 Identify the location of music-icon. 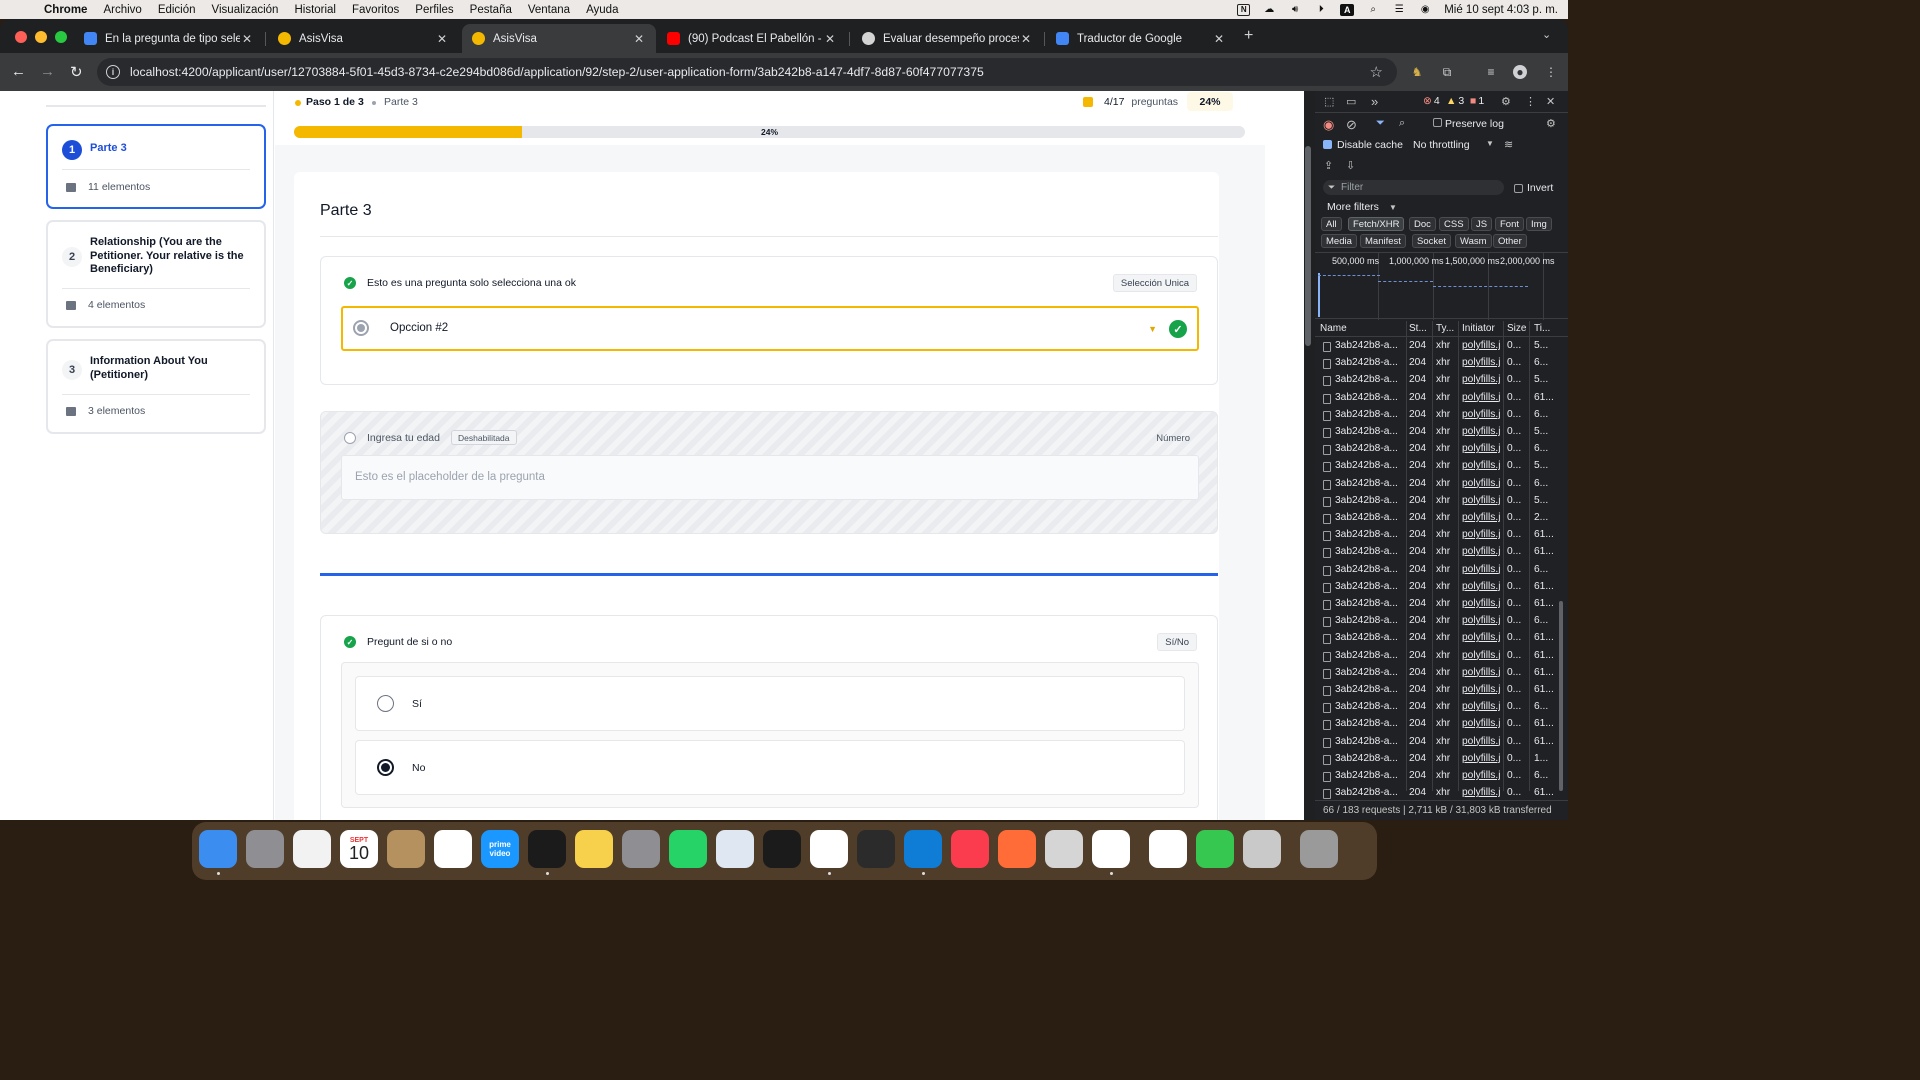
(970, 849).